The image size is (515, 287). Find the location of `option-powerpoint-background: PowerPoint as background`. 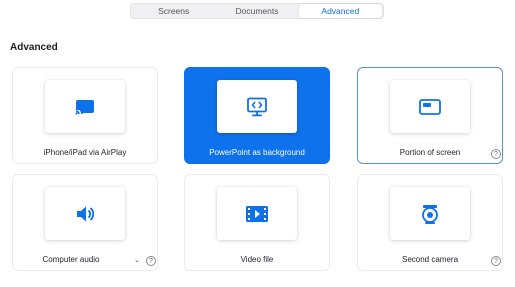

option-powerpoint-background: PowerPoint as background is located at coordinates (257, 115).